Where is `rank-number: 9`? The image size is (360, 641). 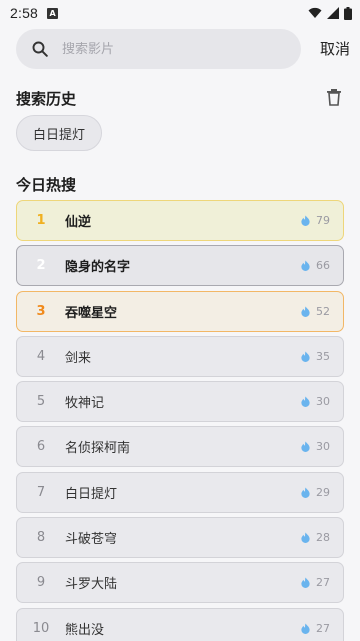
rank-number: 9 is located at coordinates (41, 583).